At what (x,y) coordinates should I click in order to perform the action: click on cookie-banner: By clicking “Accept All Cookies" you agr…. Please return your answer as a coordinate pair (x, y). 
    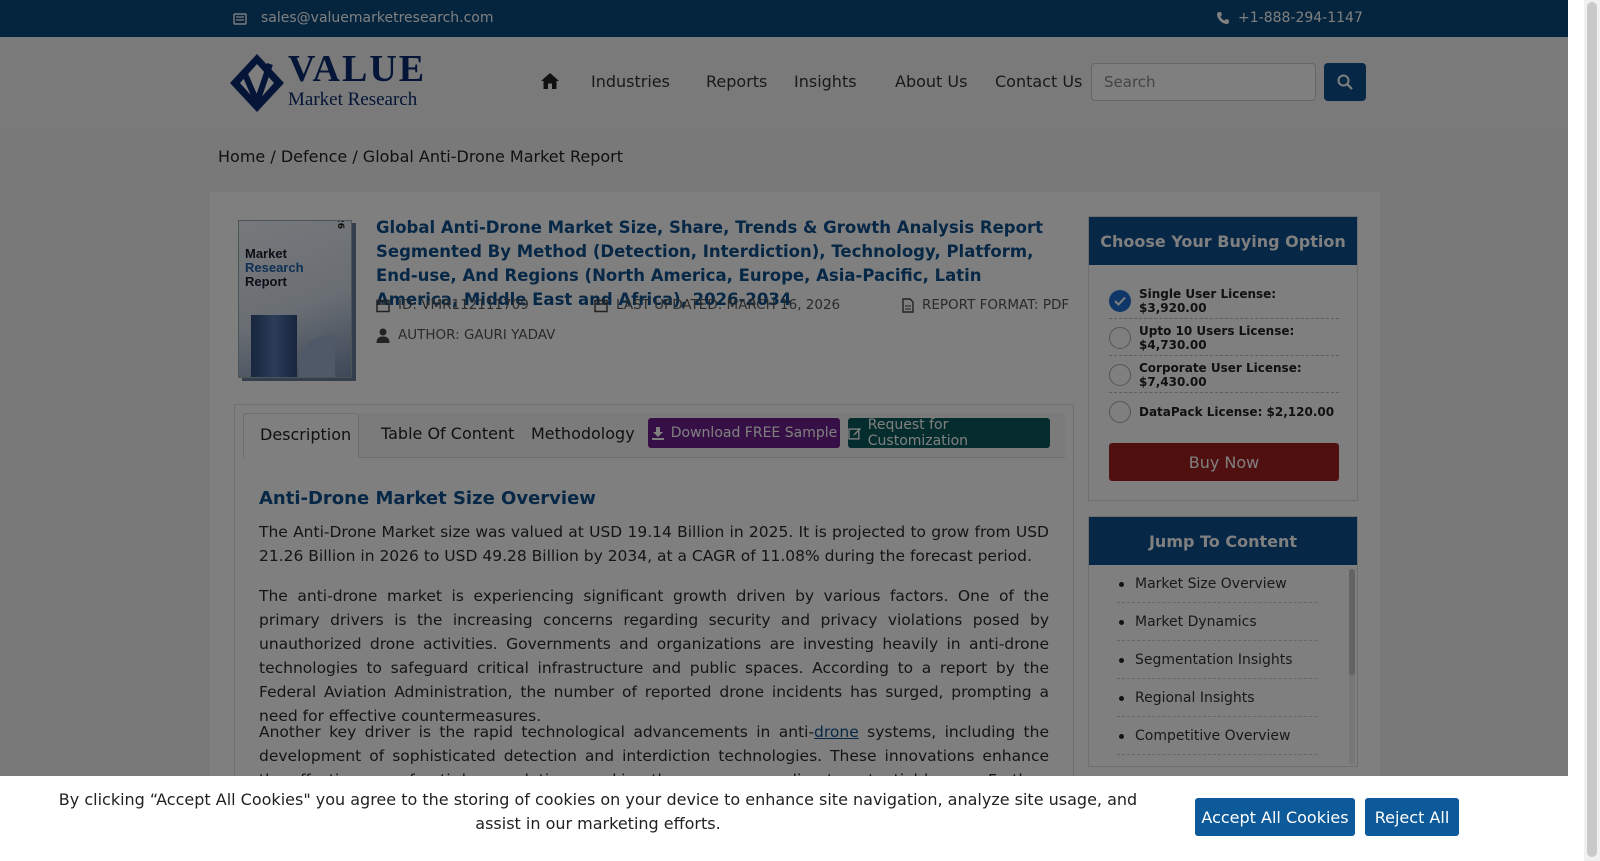
    Looking at the image, I should click on (792, 818).